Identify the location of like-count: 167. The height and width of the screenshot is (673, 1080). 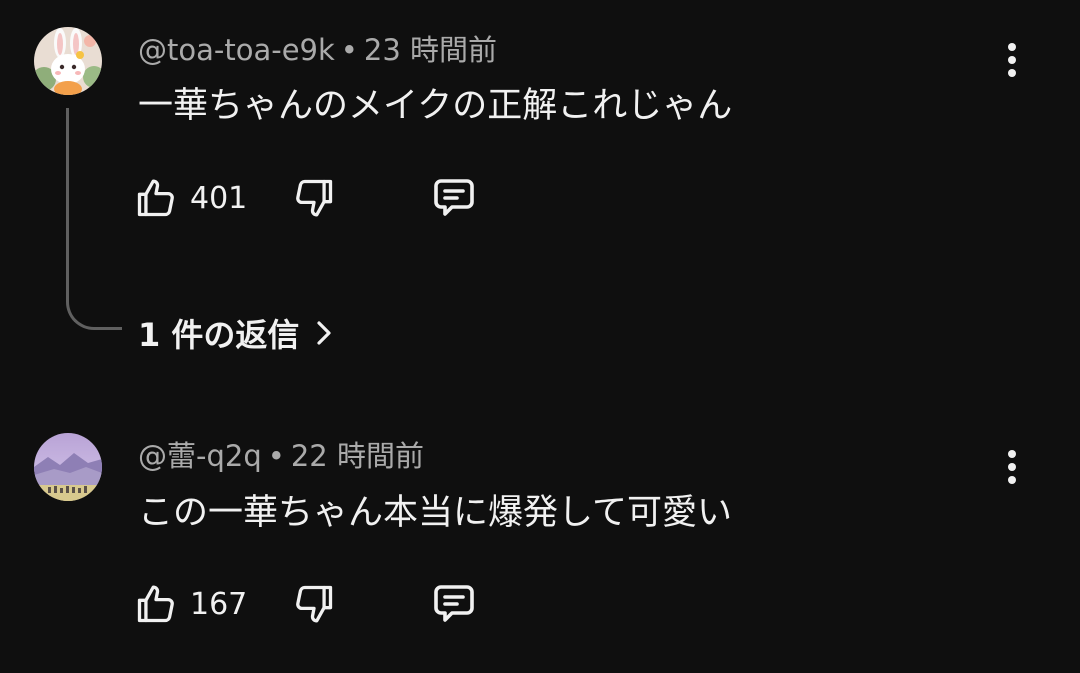
(219, 604).